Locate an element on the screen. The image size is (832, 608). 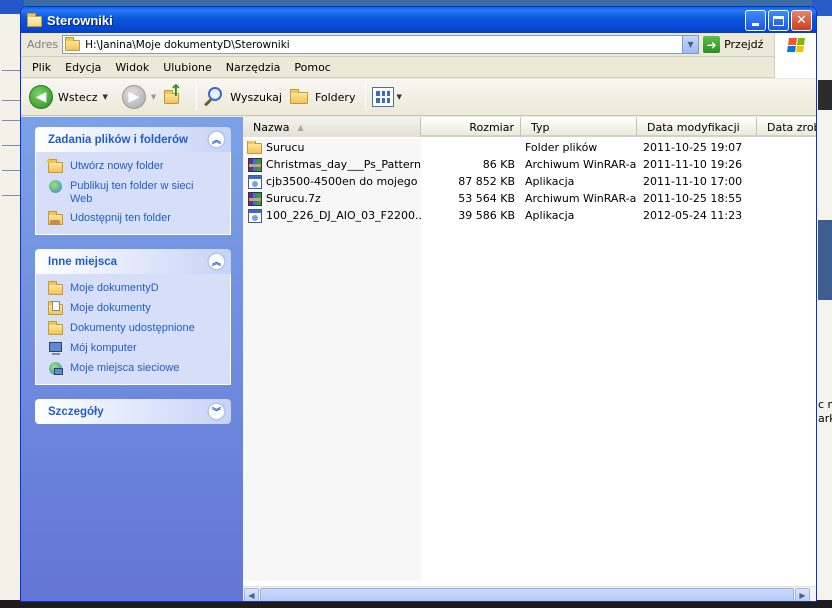
go-button: ➜ Przejdź is located at coordinates (733, 44).